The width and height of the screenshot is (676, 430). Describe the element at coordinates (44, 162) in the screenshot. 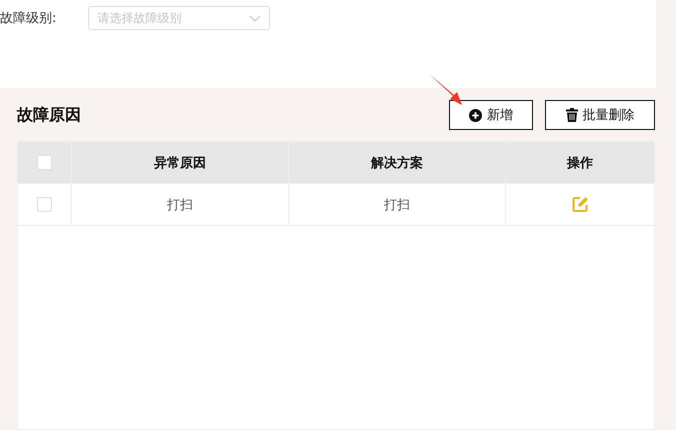

I see `select-all-checkbox` at that location.